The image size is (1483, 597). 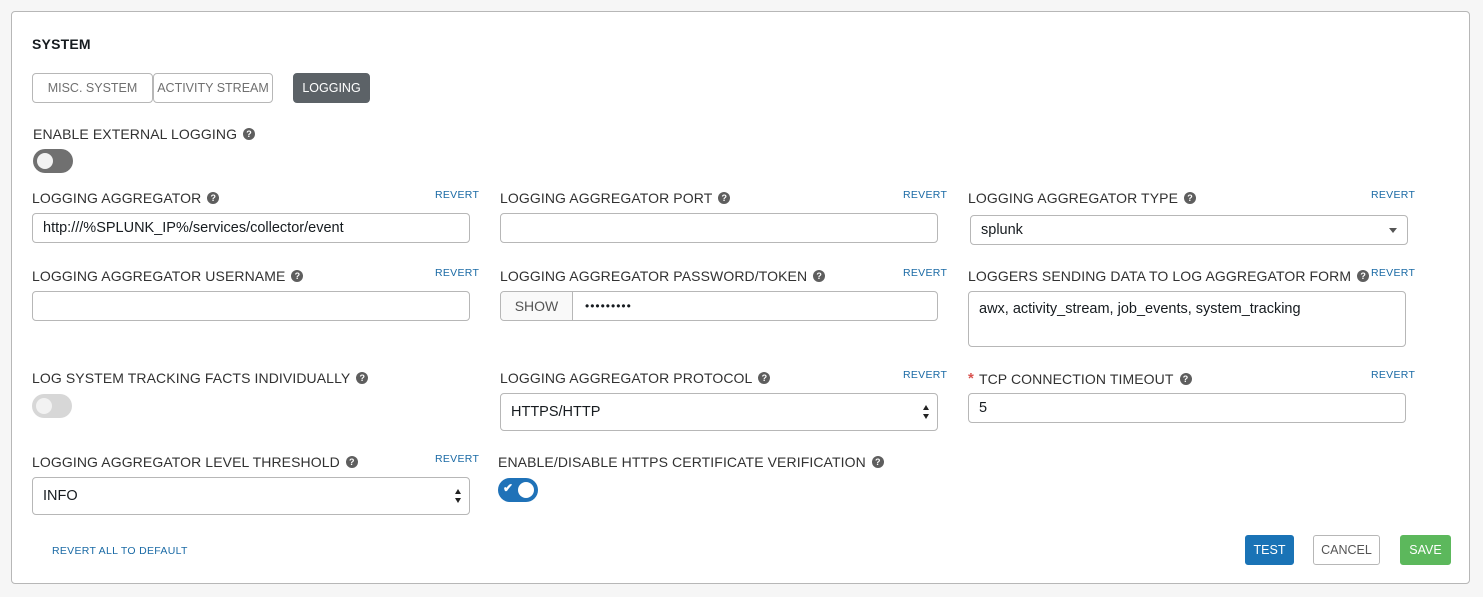 What do you see at coordinates (925, 273) in the screenshot?
I see `logging-aggregator-password-revert-link: REVERT` at bounding box center [925, 273].